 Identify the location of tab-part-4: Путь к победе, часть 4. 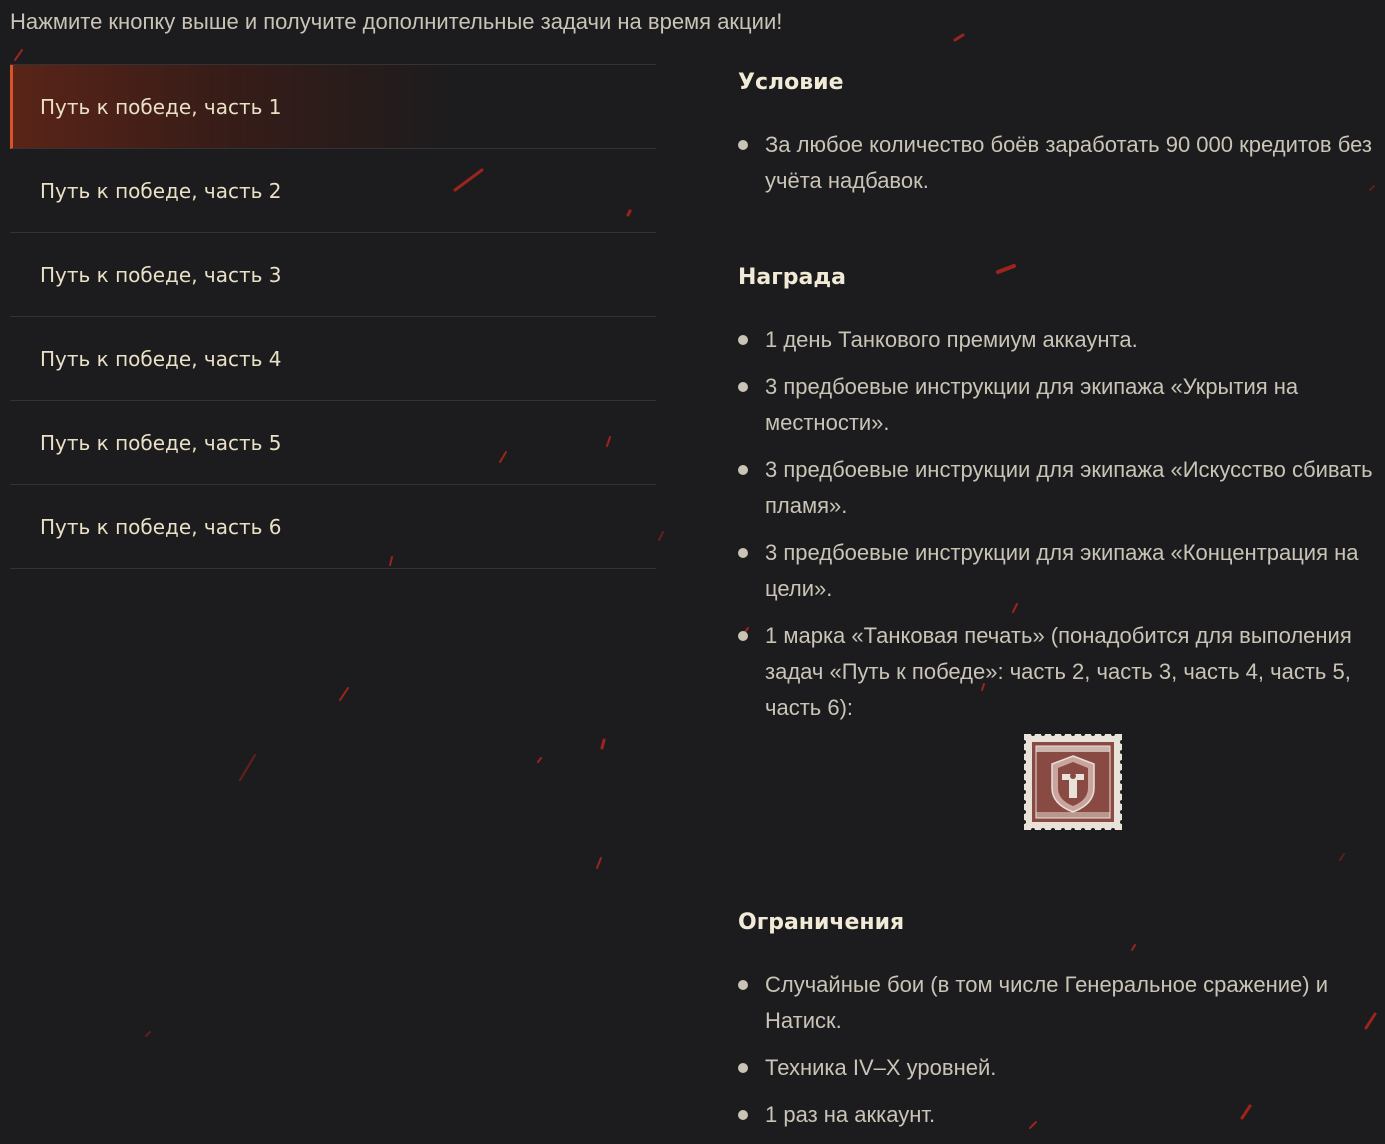
(333, 359).